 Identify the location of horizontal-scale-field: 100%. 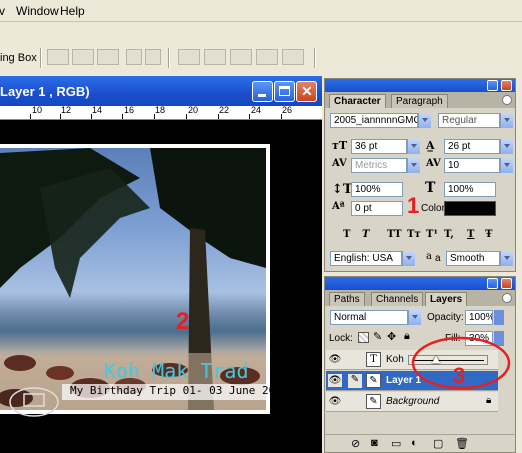
(470, 189).